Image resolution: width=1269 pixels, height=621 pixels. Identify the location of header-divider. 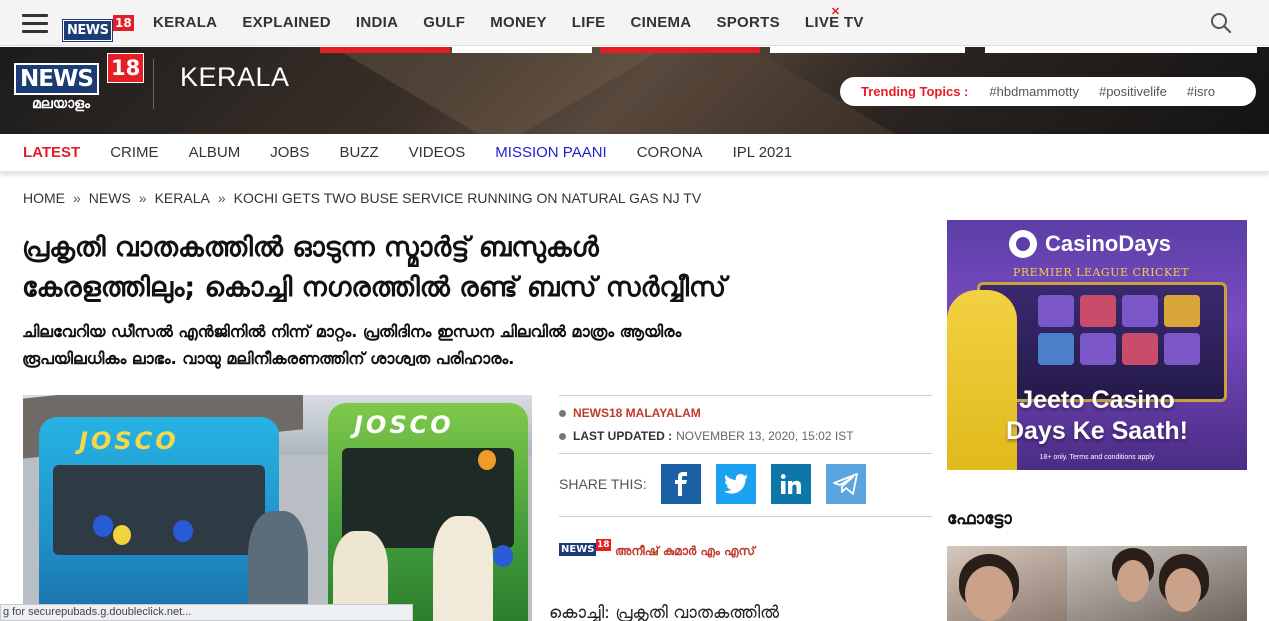
(153, 84).